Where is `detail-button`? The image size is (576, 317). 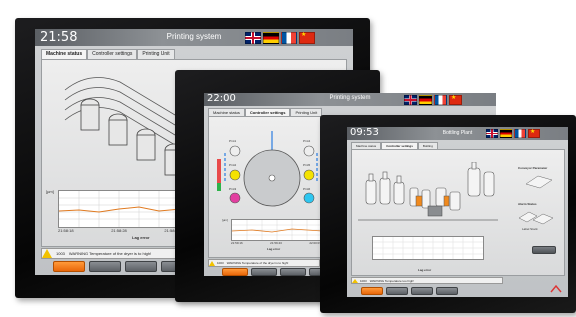 detail-button is located at coordinates (544, 250).